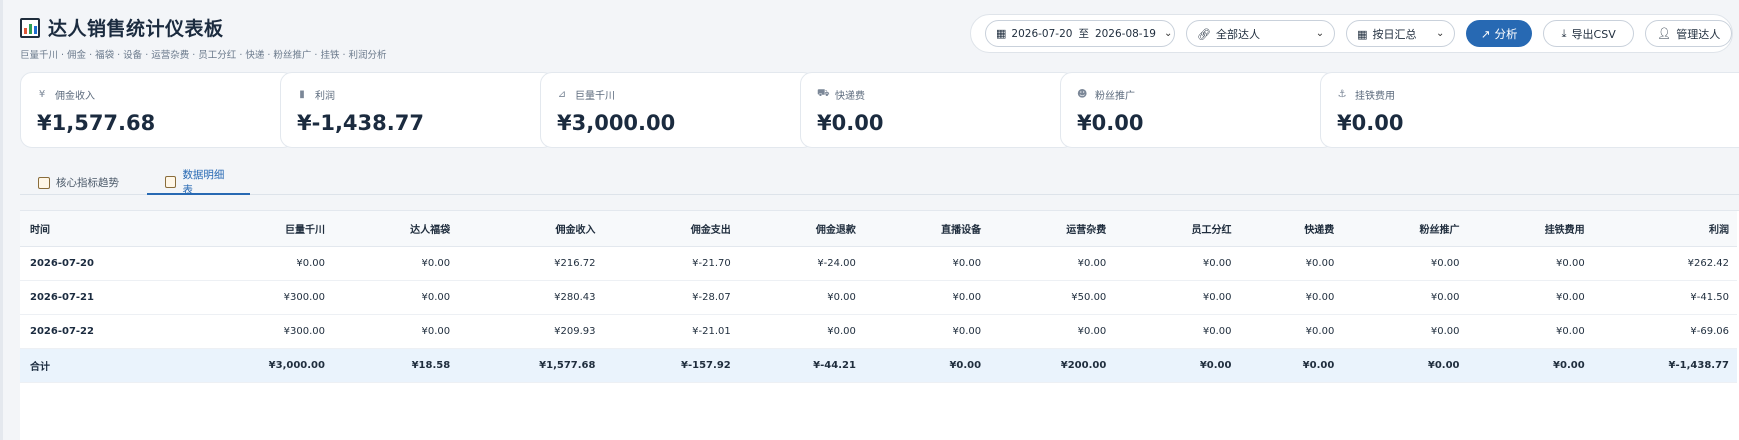 The height and width of the screenshot is (440, 1739). What do you see at coordinates (1401, 33) in the screenshot?
I see `group-by-select: ▦ 按日汇总 ⌄` at bounding box center [1401, 33].